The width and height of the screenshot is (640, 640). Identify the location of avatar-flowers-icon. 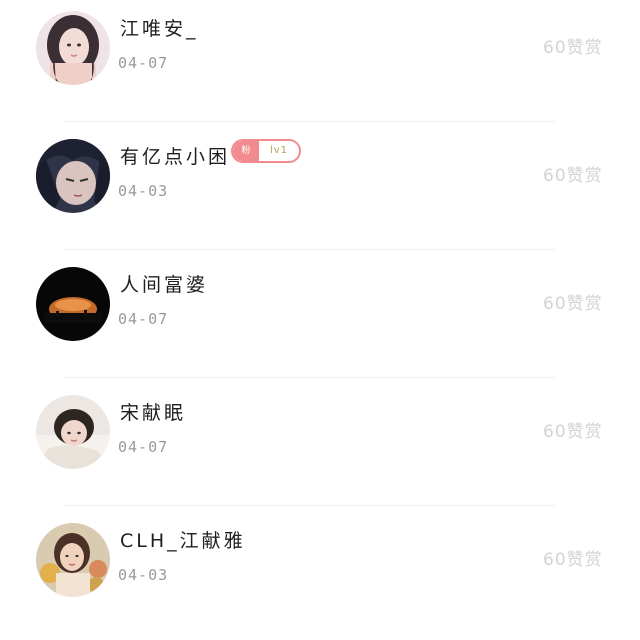
(73, 560).